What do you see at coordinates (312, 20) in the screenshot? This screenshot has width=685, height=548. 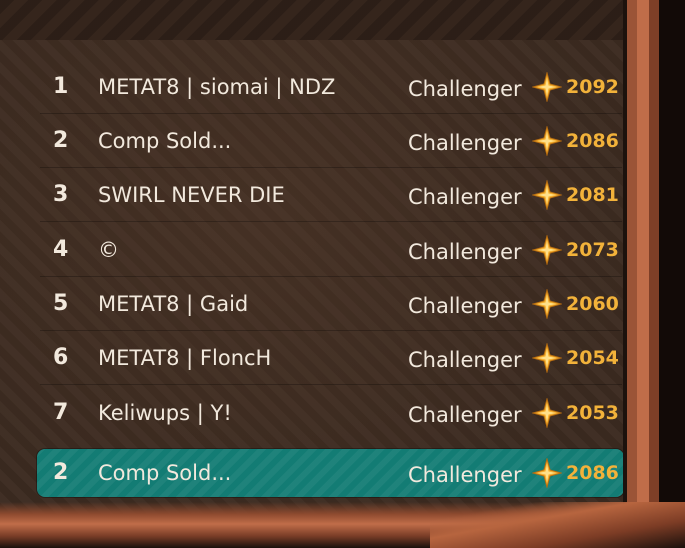 I see `panel-header-band` at bounding box center [312, 20].